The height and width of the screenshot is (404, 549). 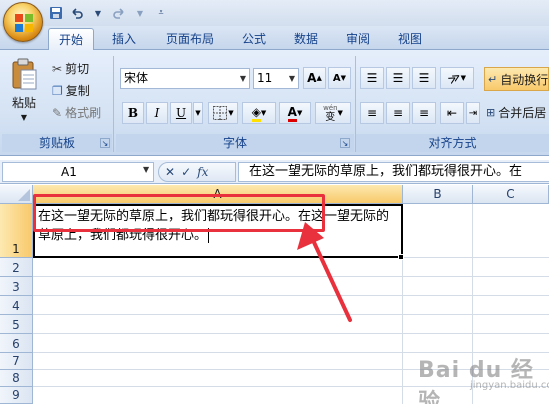 What do you see at coordinates (16, 378) in the screenshot?
I see `row-header-8: 8` at bounding box center [16, 378].